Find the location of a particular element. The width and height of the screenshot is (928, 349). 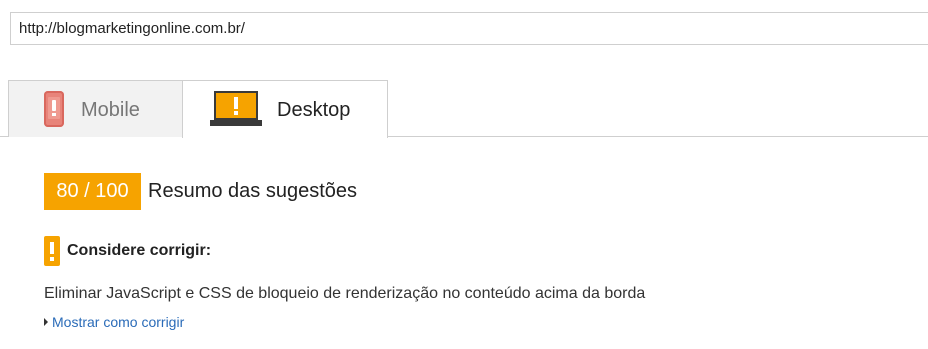

tab-mobile: Mobile is located at coordinates (95, 108).